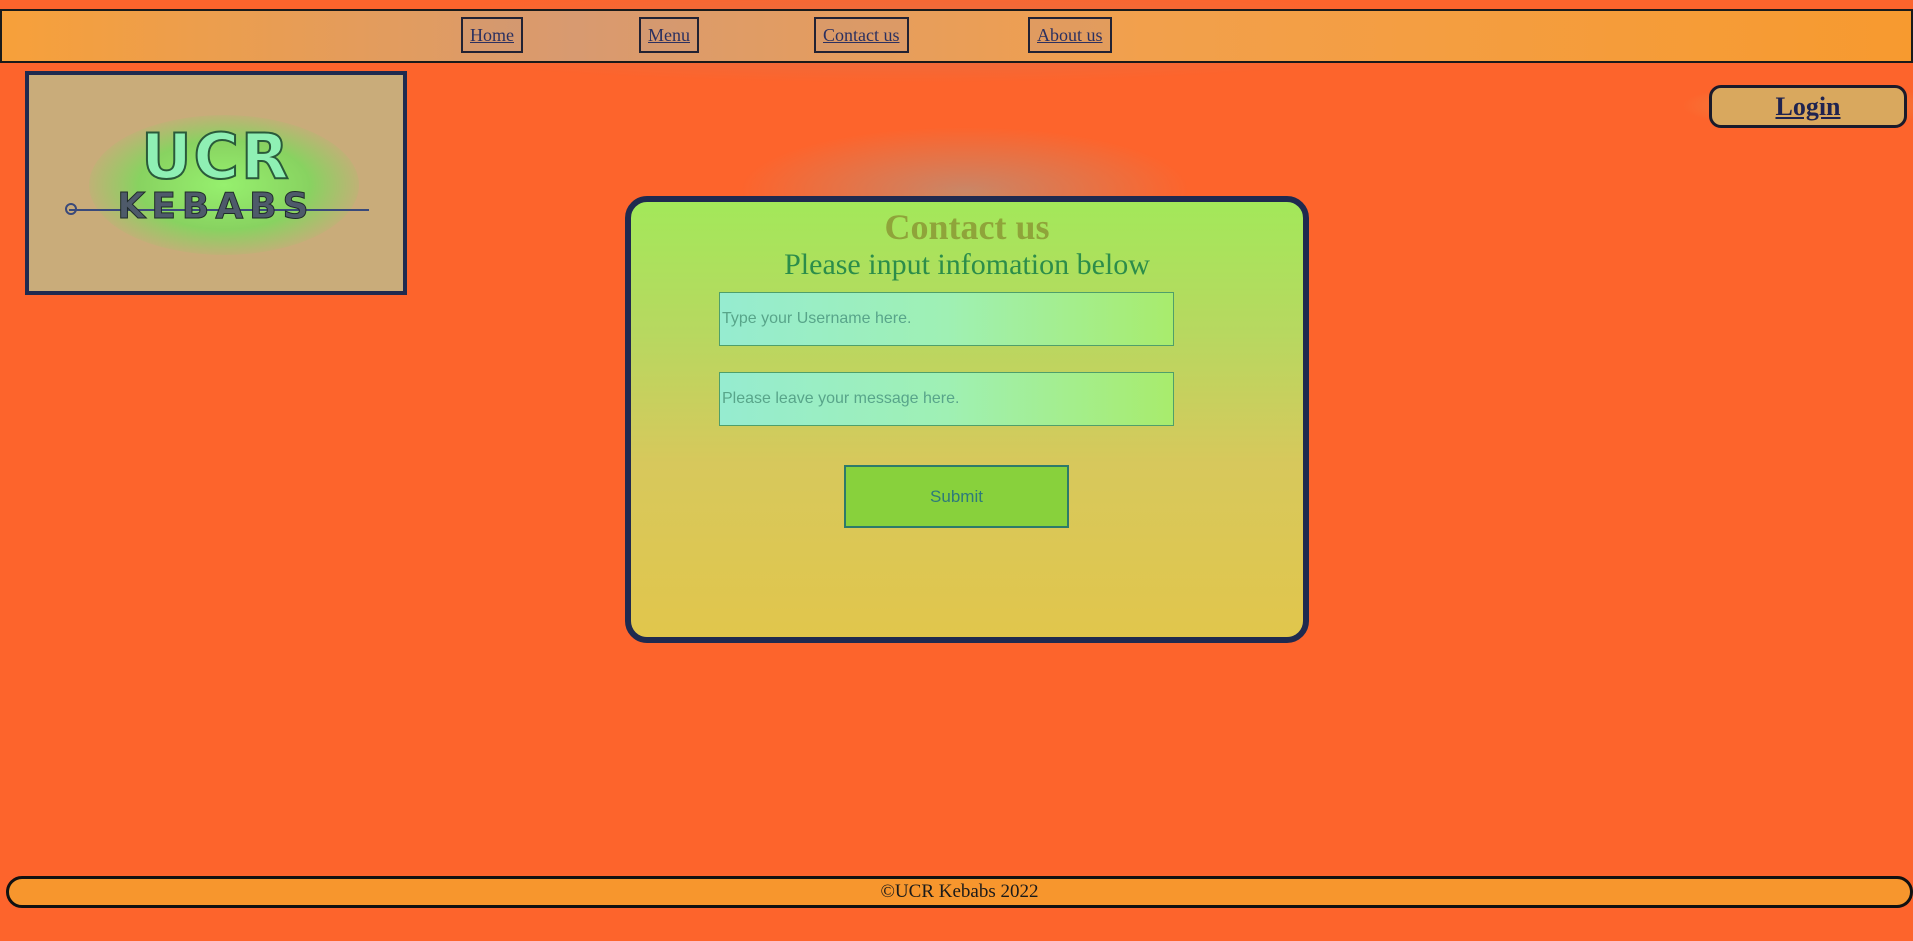  What do you see at coordinates (215, 156) in the screenshot?
I see `logo-text-ucr: UCR` at bounding box center [215, 156].